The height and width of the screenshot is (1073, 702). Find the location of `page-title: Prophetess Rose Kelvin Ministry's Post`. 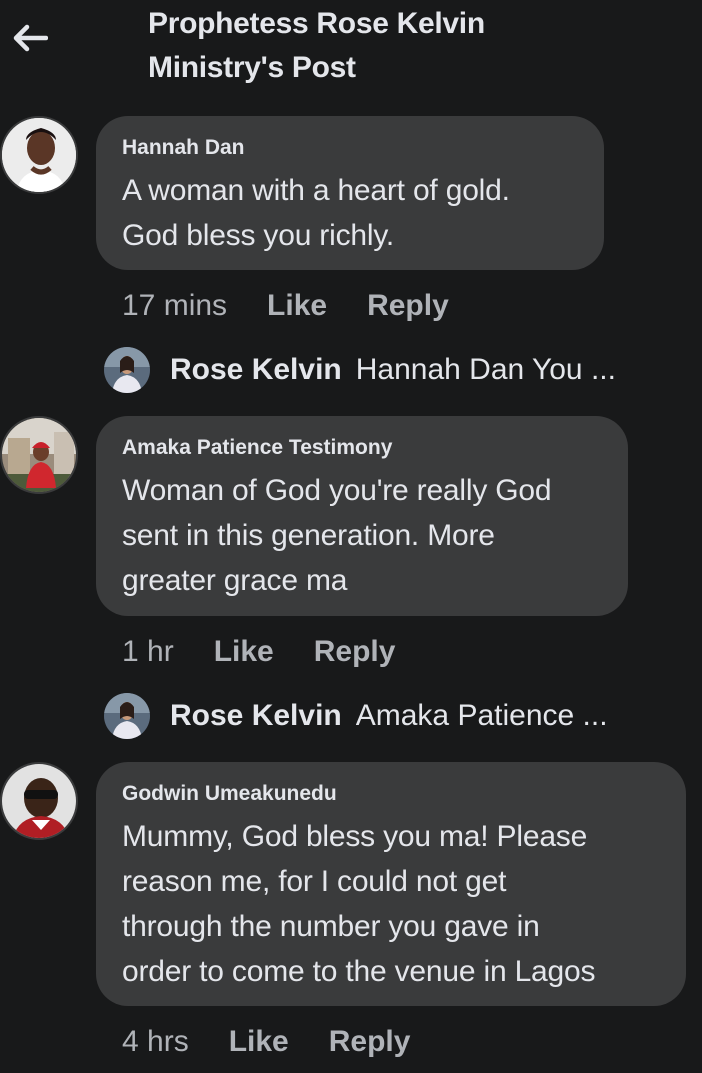

page-title: Prophetess Rose Kelvin Ministry's Post is located at coordinates (408, 46).